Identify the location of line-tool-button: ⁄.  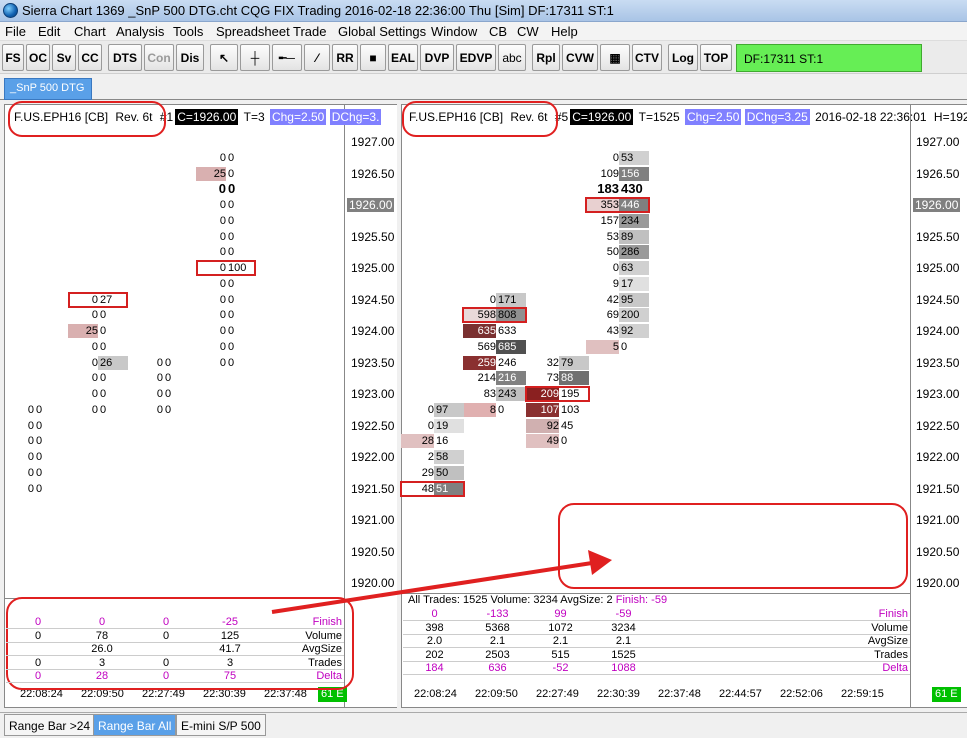
(317, 57).